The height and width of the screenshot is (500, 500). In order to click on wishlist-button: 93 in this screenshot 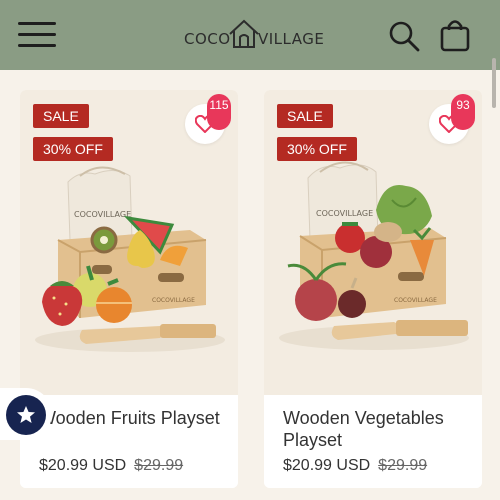, I will do `click(452, 119)`.